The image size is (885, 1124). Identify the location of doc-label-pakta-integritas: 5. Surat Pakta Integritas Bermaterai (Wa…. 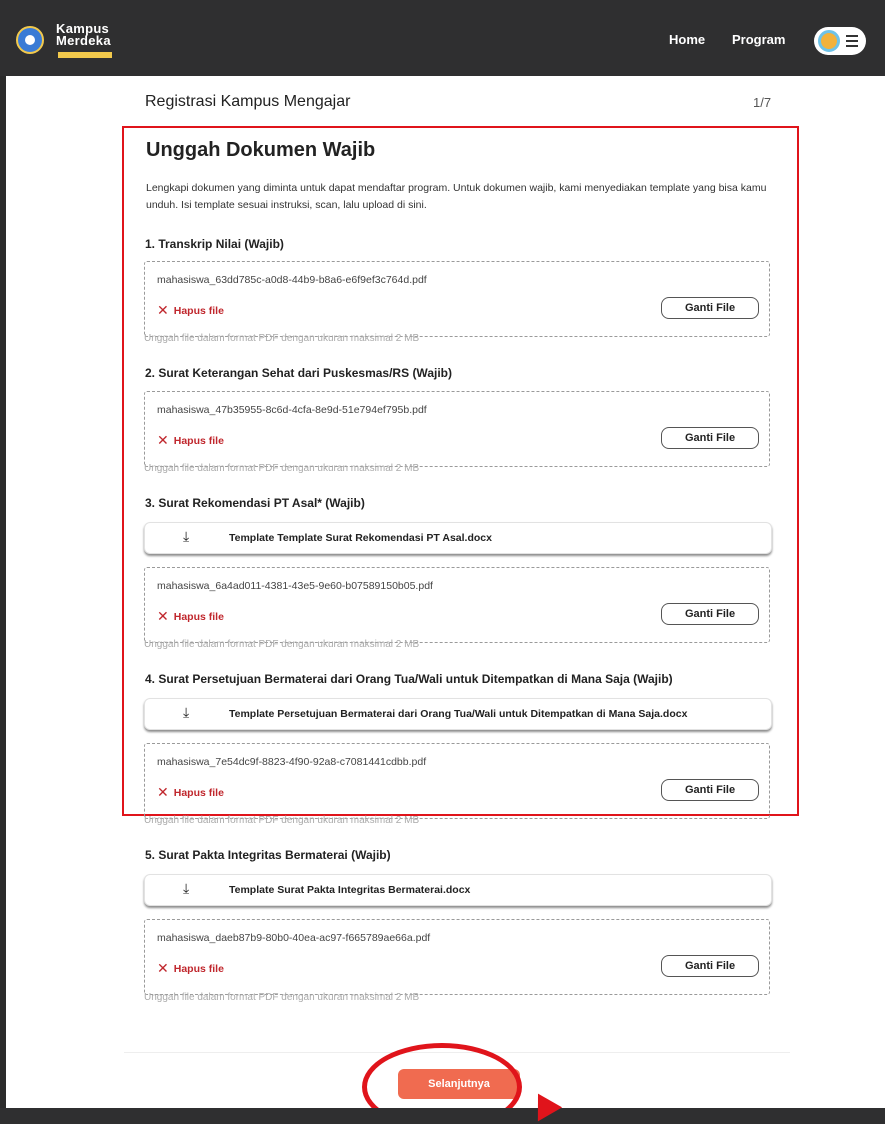
(268, 855).